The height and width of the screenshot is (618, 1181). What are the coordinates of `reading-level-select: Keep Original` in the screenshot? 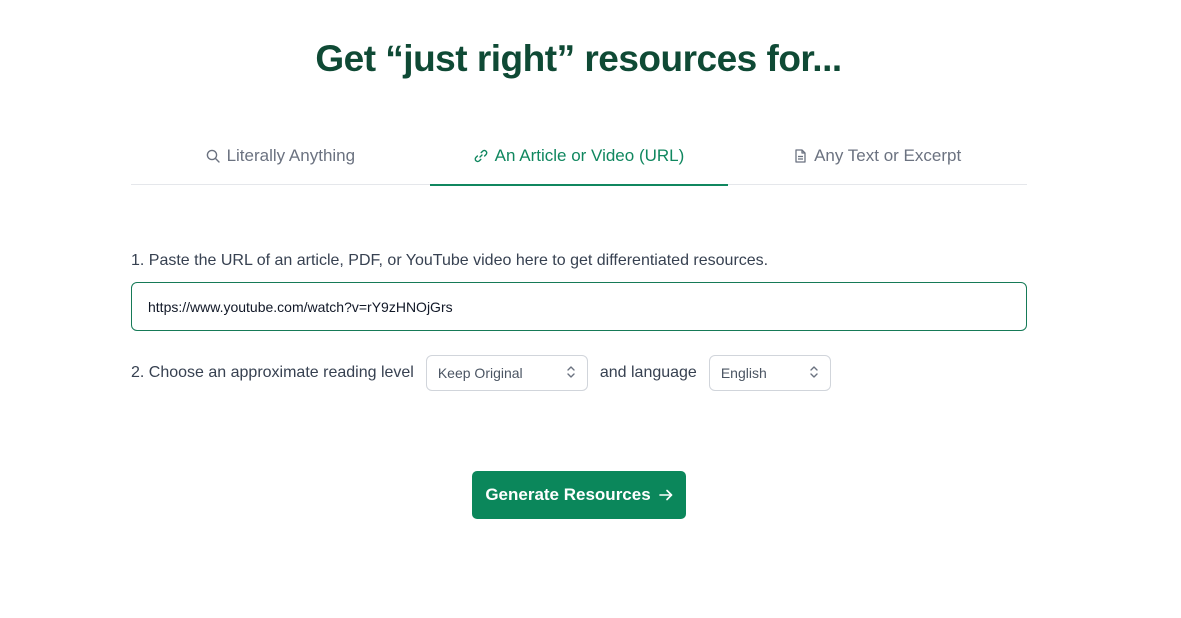 It's located at (506, 373).